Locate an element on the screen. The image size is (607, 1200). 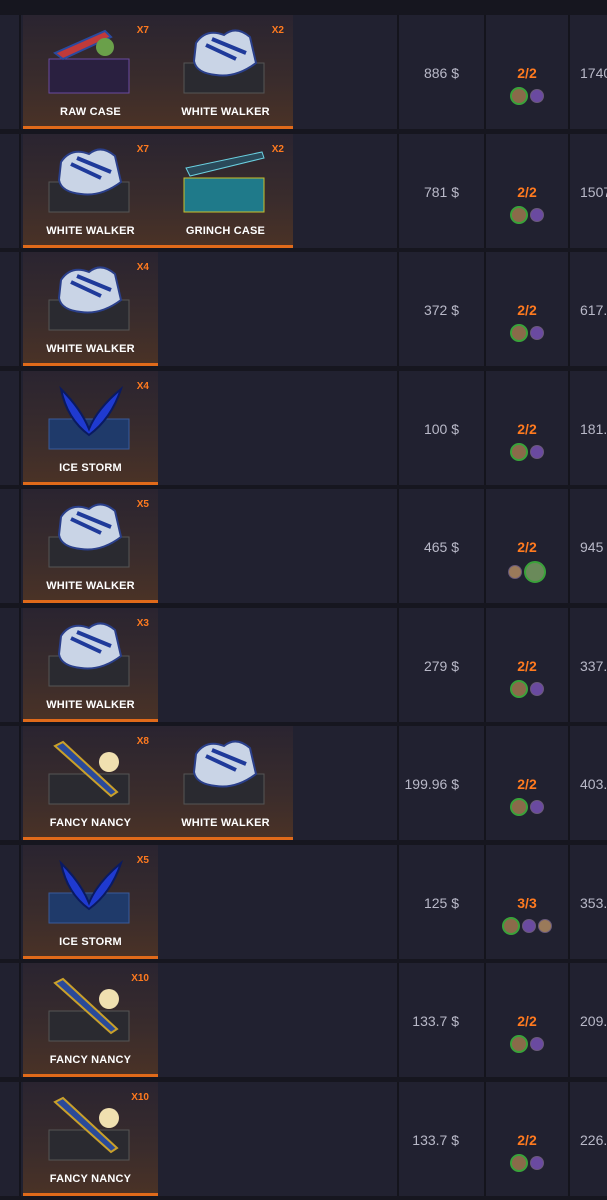
battle-row: X3 WHITE WALKER 279 $ 2/2 337. is located at coordinates (303, 664).